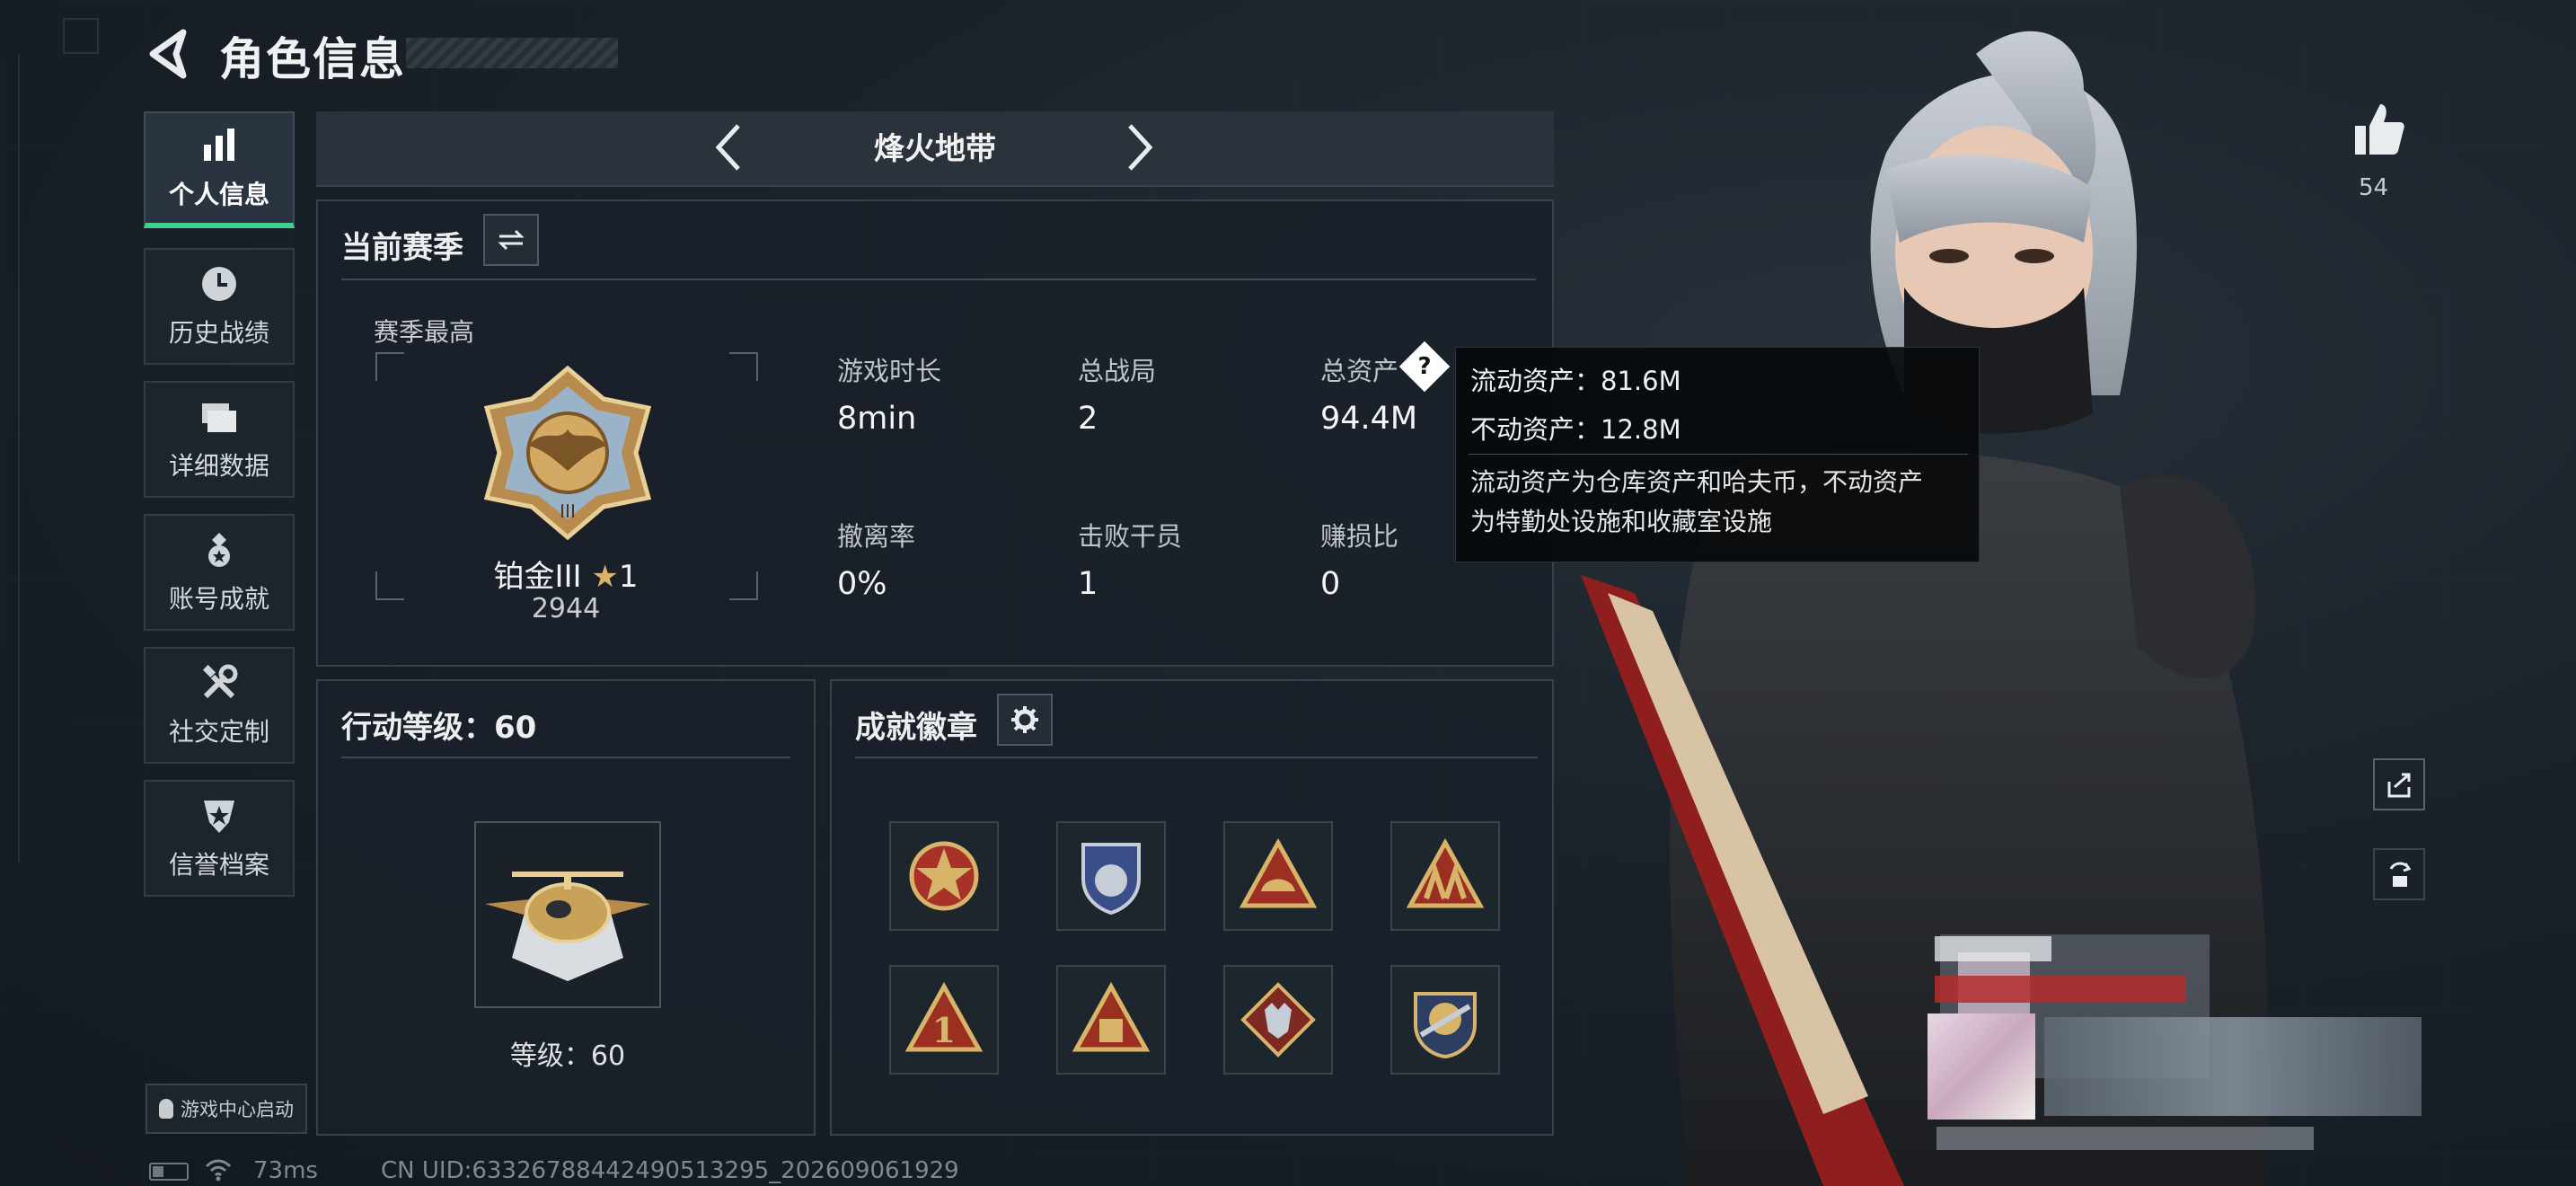 The width and height of the screenshot is (2576, 1186). Describe the element at coordinates (439, 728) in the screenshot. I see `action-level-title: 行动等级：60` at that location.